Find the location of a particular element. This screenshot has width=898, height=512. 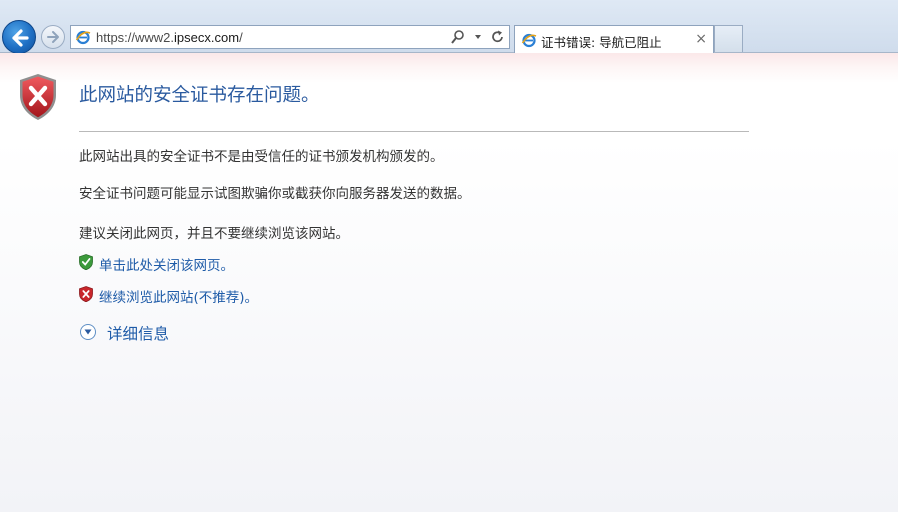

forward-arrow-icon is located at coordinates (53, 37).